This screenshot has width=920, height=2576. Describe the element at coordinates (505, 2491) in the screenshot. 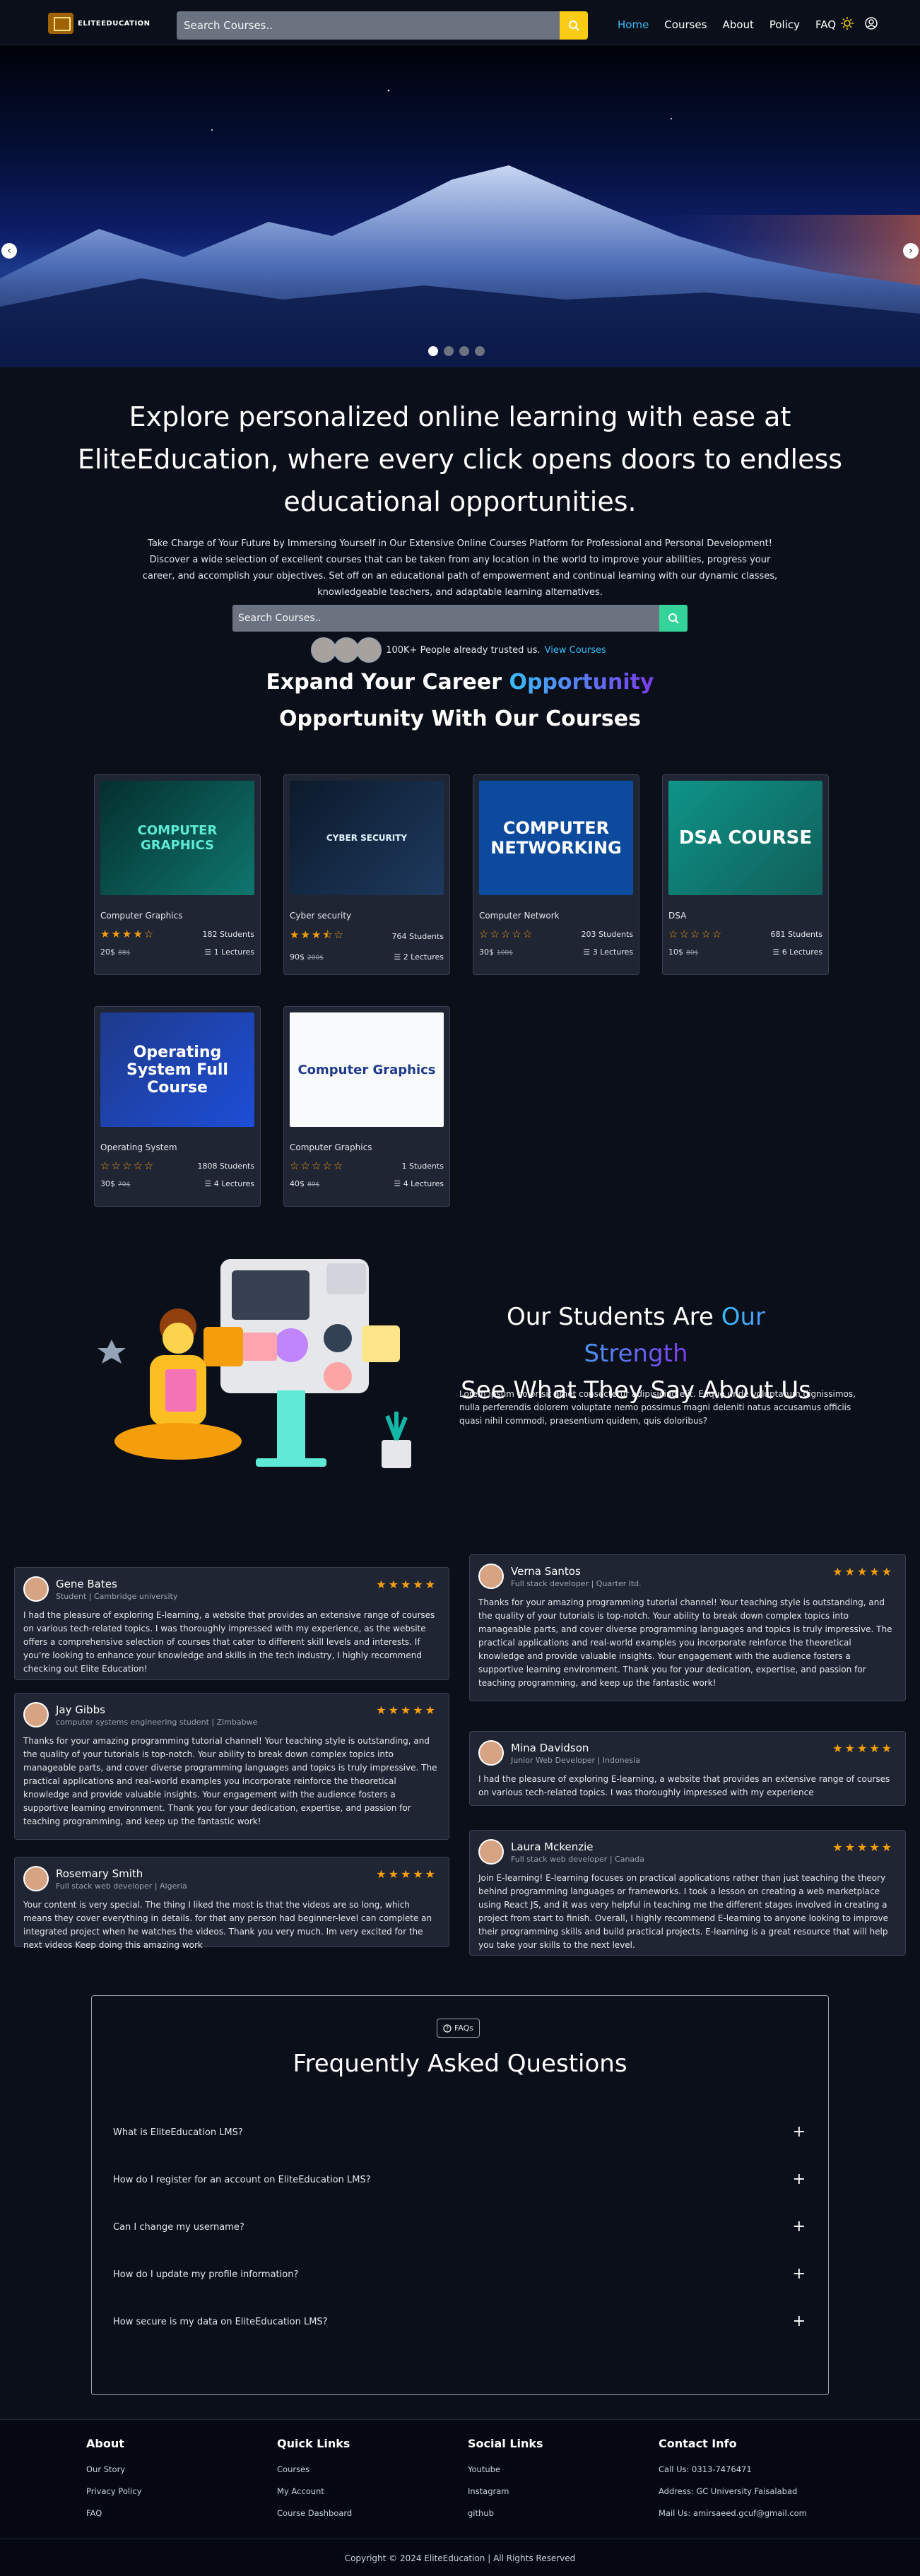

I see `footer-link-instagram: Instagram` at that location.